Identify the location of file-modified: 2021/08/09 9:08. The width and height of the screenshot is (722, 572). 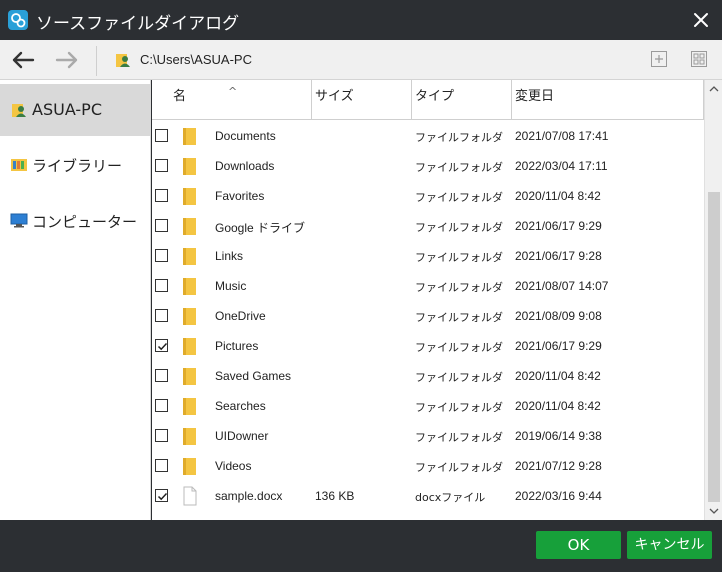
(558, 316).